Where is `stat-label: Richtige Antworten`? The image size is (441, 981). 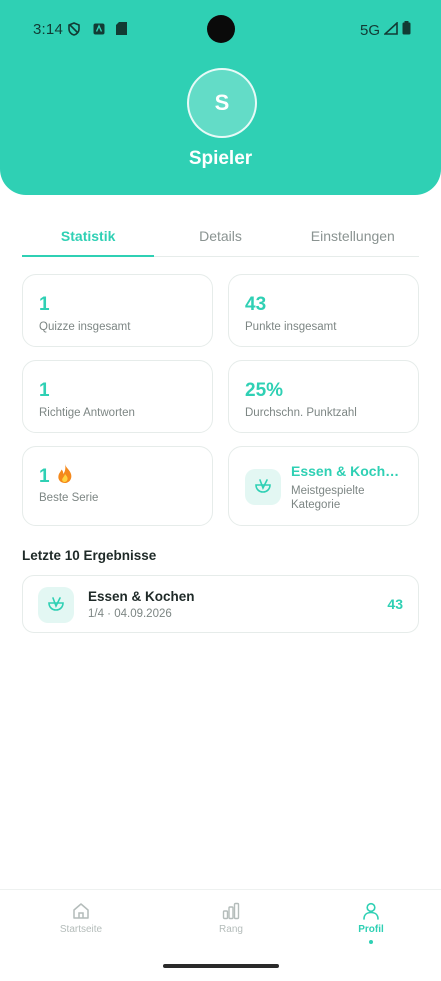
stat-label: Richtige Antworten is located at coordinates (87, 413).